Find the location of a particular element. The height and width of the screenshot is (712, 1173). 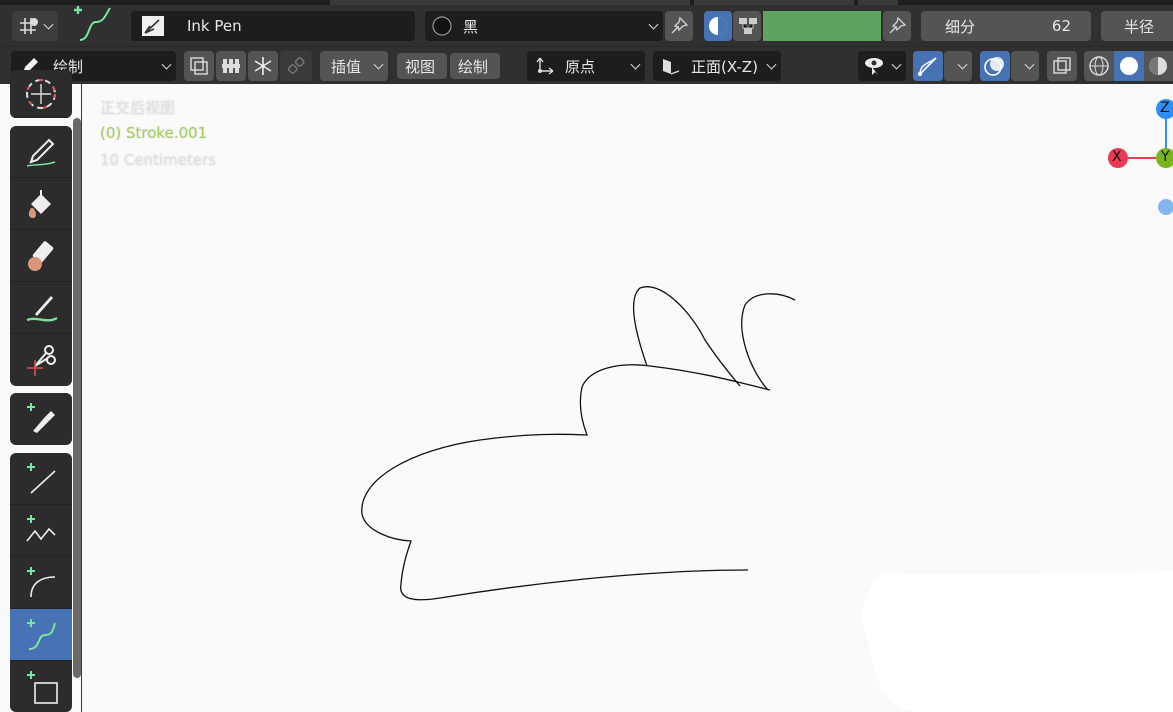

cutter-icon is located at coordinates (41, 360).